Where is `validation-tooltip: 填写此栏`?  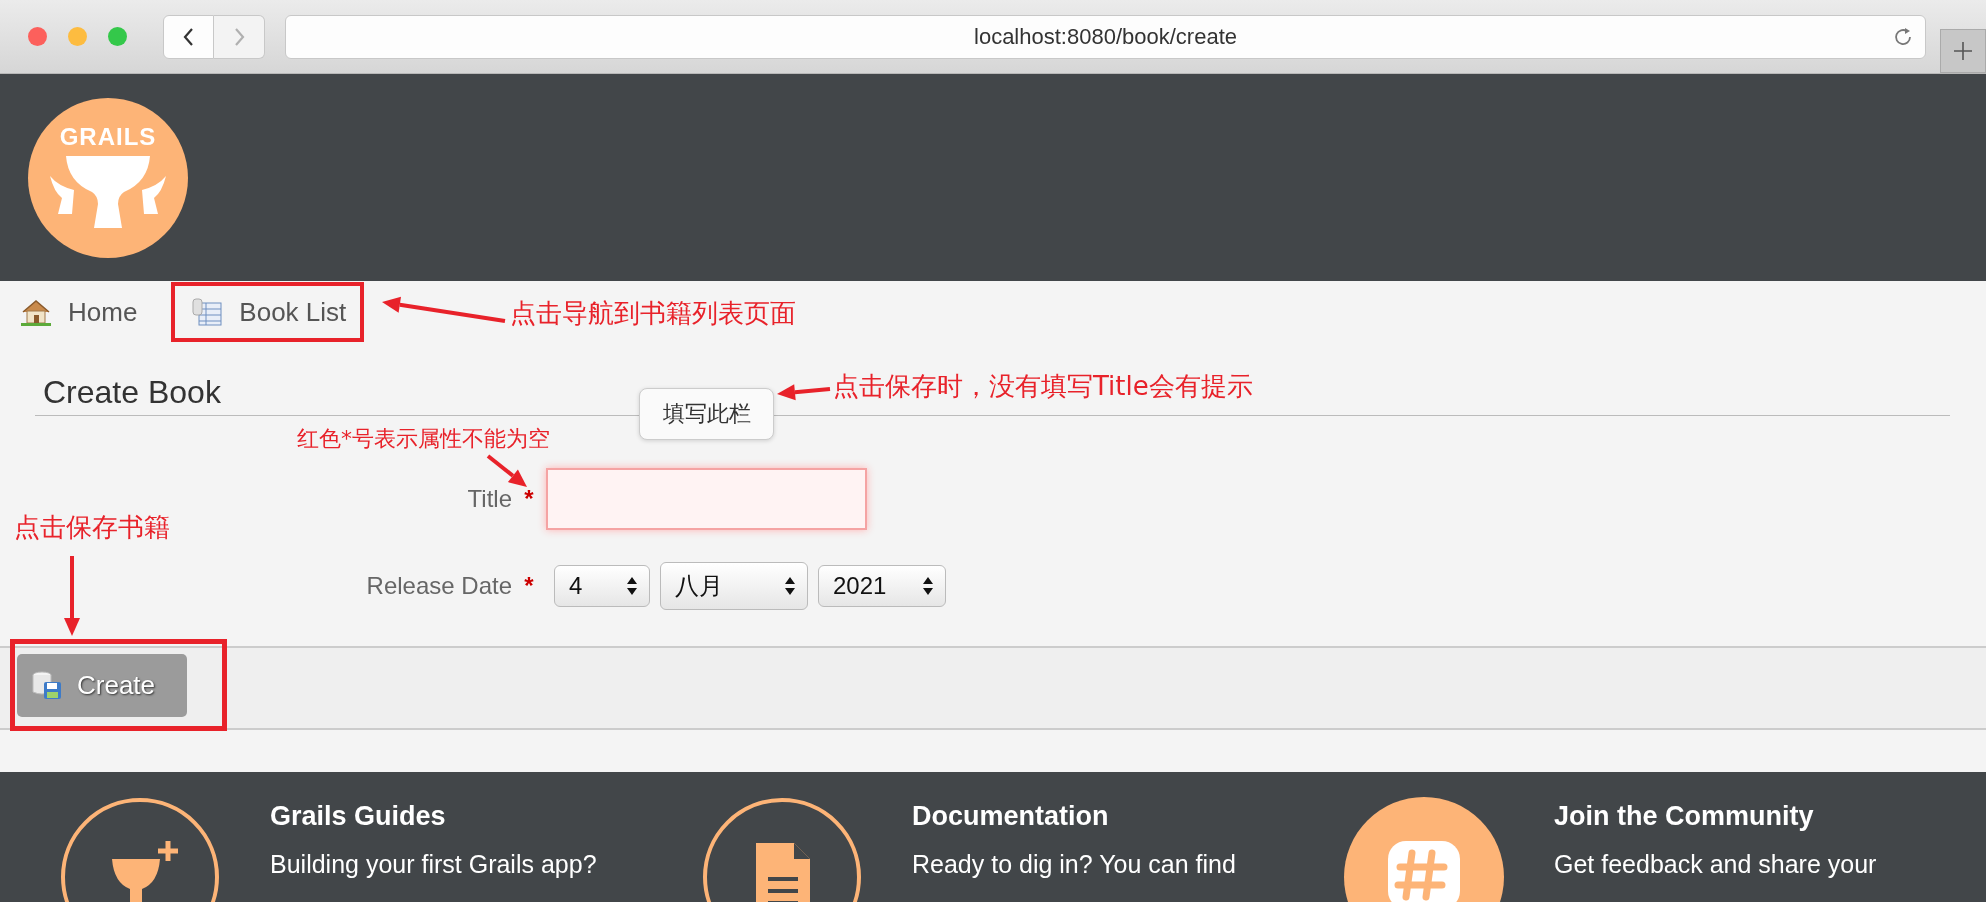 validation-tooltip: 填写此栏 is located at coordinates (706, 414).